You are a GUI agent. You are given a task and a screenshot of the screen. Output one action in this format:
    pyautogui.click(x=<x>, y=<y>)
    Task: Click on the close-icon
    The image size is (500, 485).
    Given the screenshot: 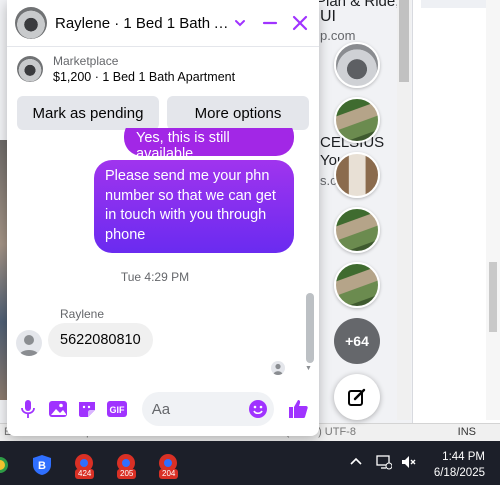 What is the action you would take?
    pyautogui.click(x=300, y=23)
    